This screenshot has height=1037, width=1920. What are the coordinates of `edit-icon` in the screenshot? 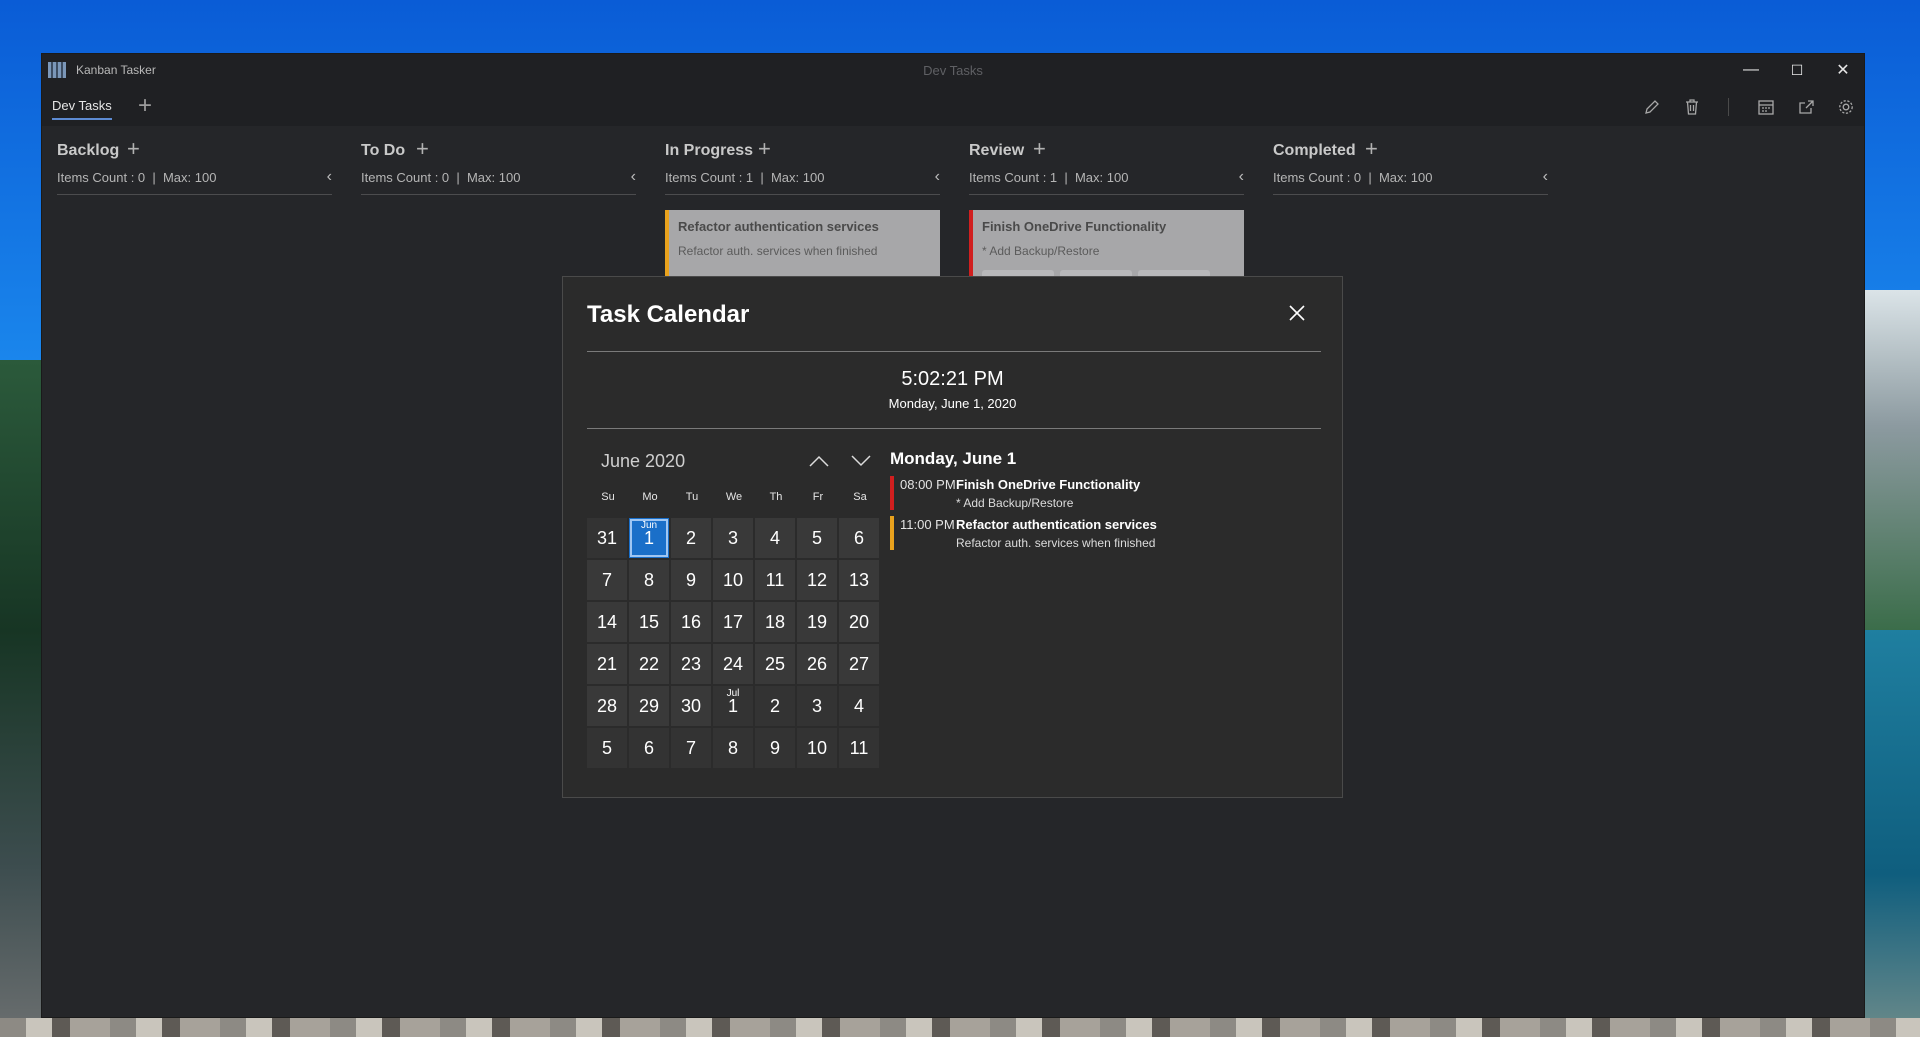 It's located at (1652, 107).